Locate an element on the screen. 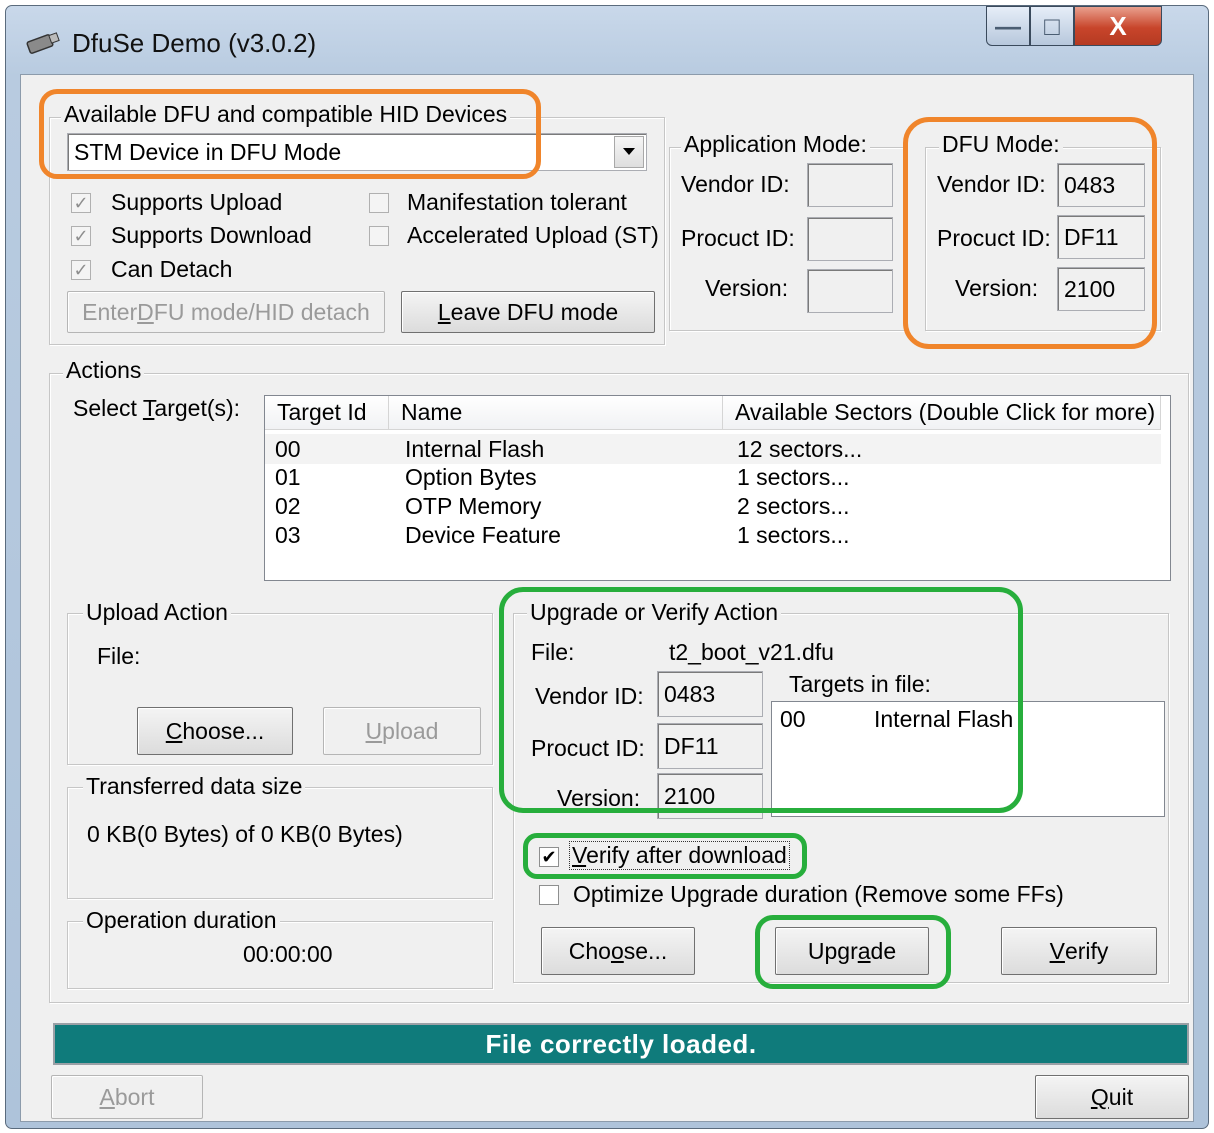  app-product-id-field is located at coordinates (850, 239).